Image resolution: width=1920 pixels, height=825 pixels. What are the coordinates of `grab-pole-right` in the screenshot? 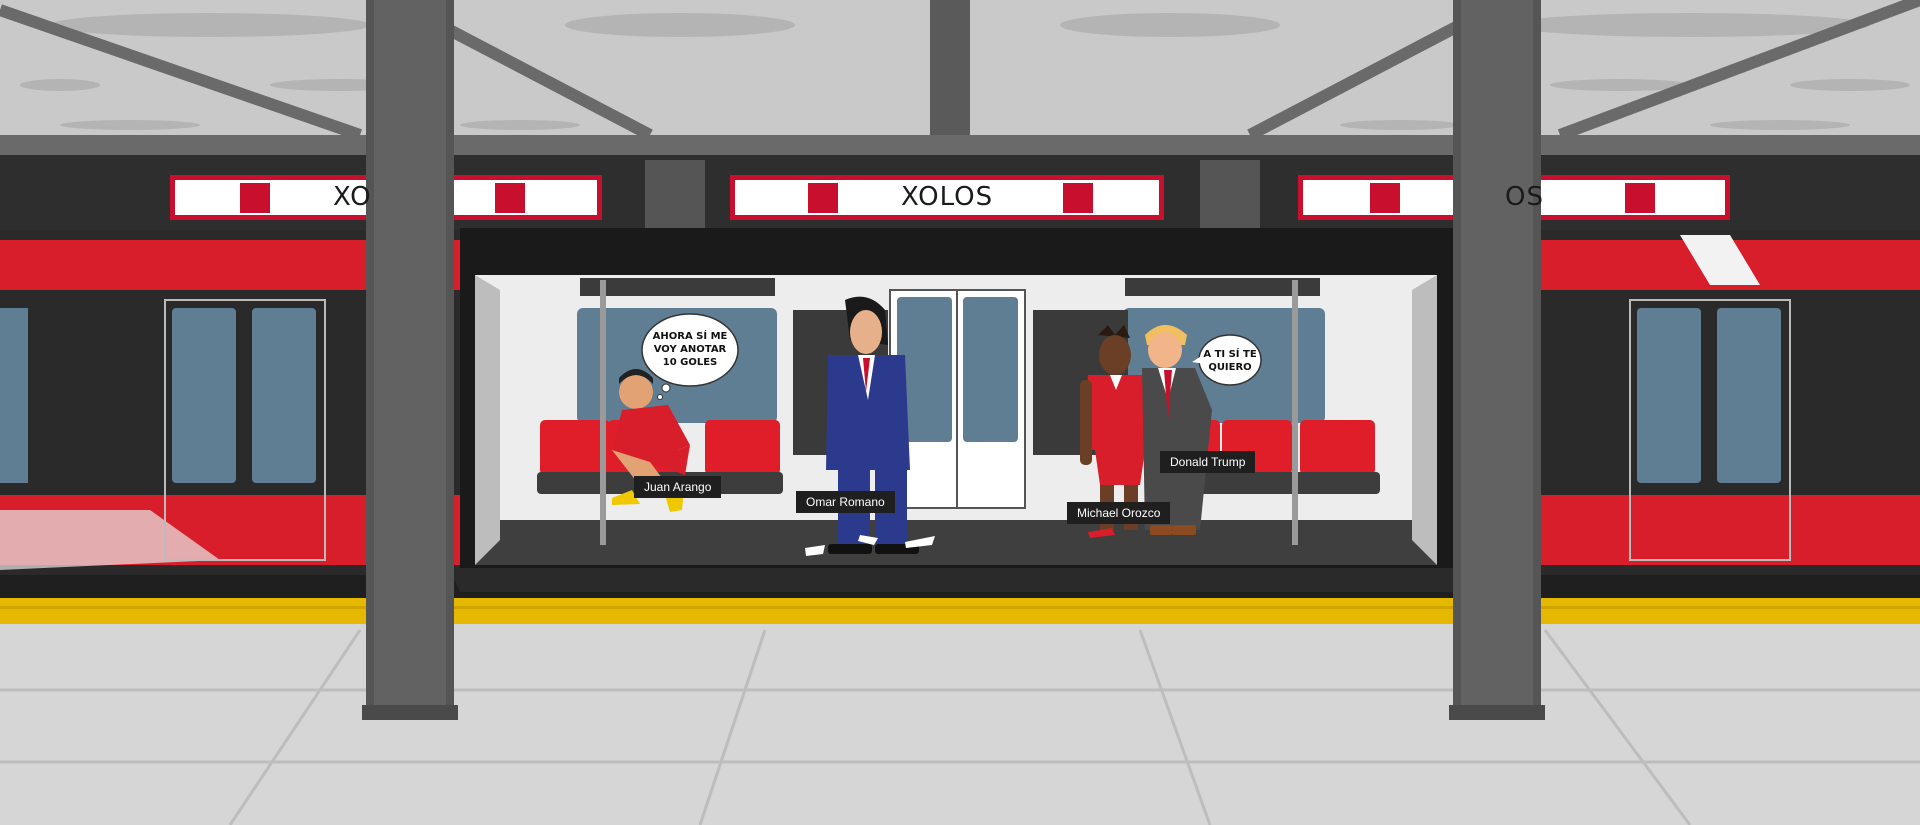 It's located at (1295, 412).